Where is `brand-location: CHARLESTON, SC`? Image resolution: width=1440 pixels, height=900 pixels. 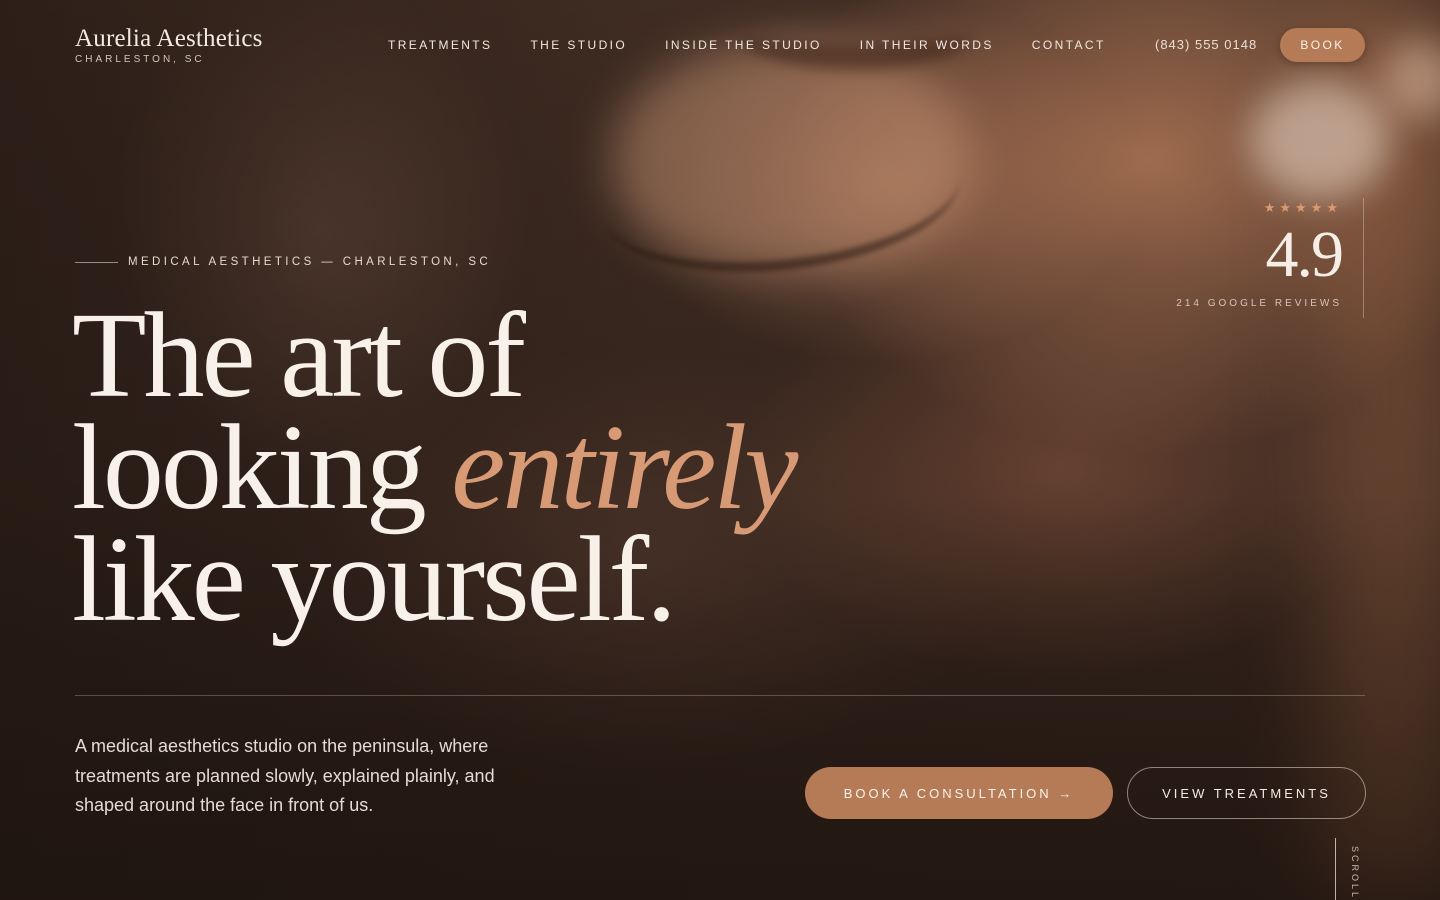 brand-location: CHARLESTON, SC is located at coordinates (140, 59).